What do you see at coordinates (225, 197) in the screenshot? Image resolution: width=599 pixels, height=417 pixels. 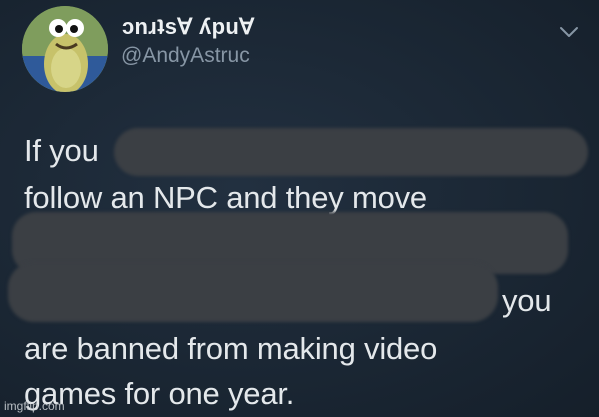 I see `tweet-text-line-2: follow an NPC and they move` at bounding box center [225, 197].